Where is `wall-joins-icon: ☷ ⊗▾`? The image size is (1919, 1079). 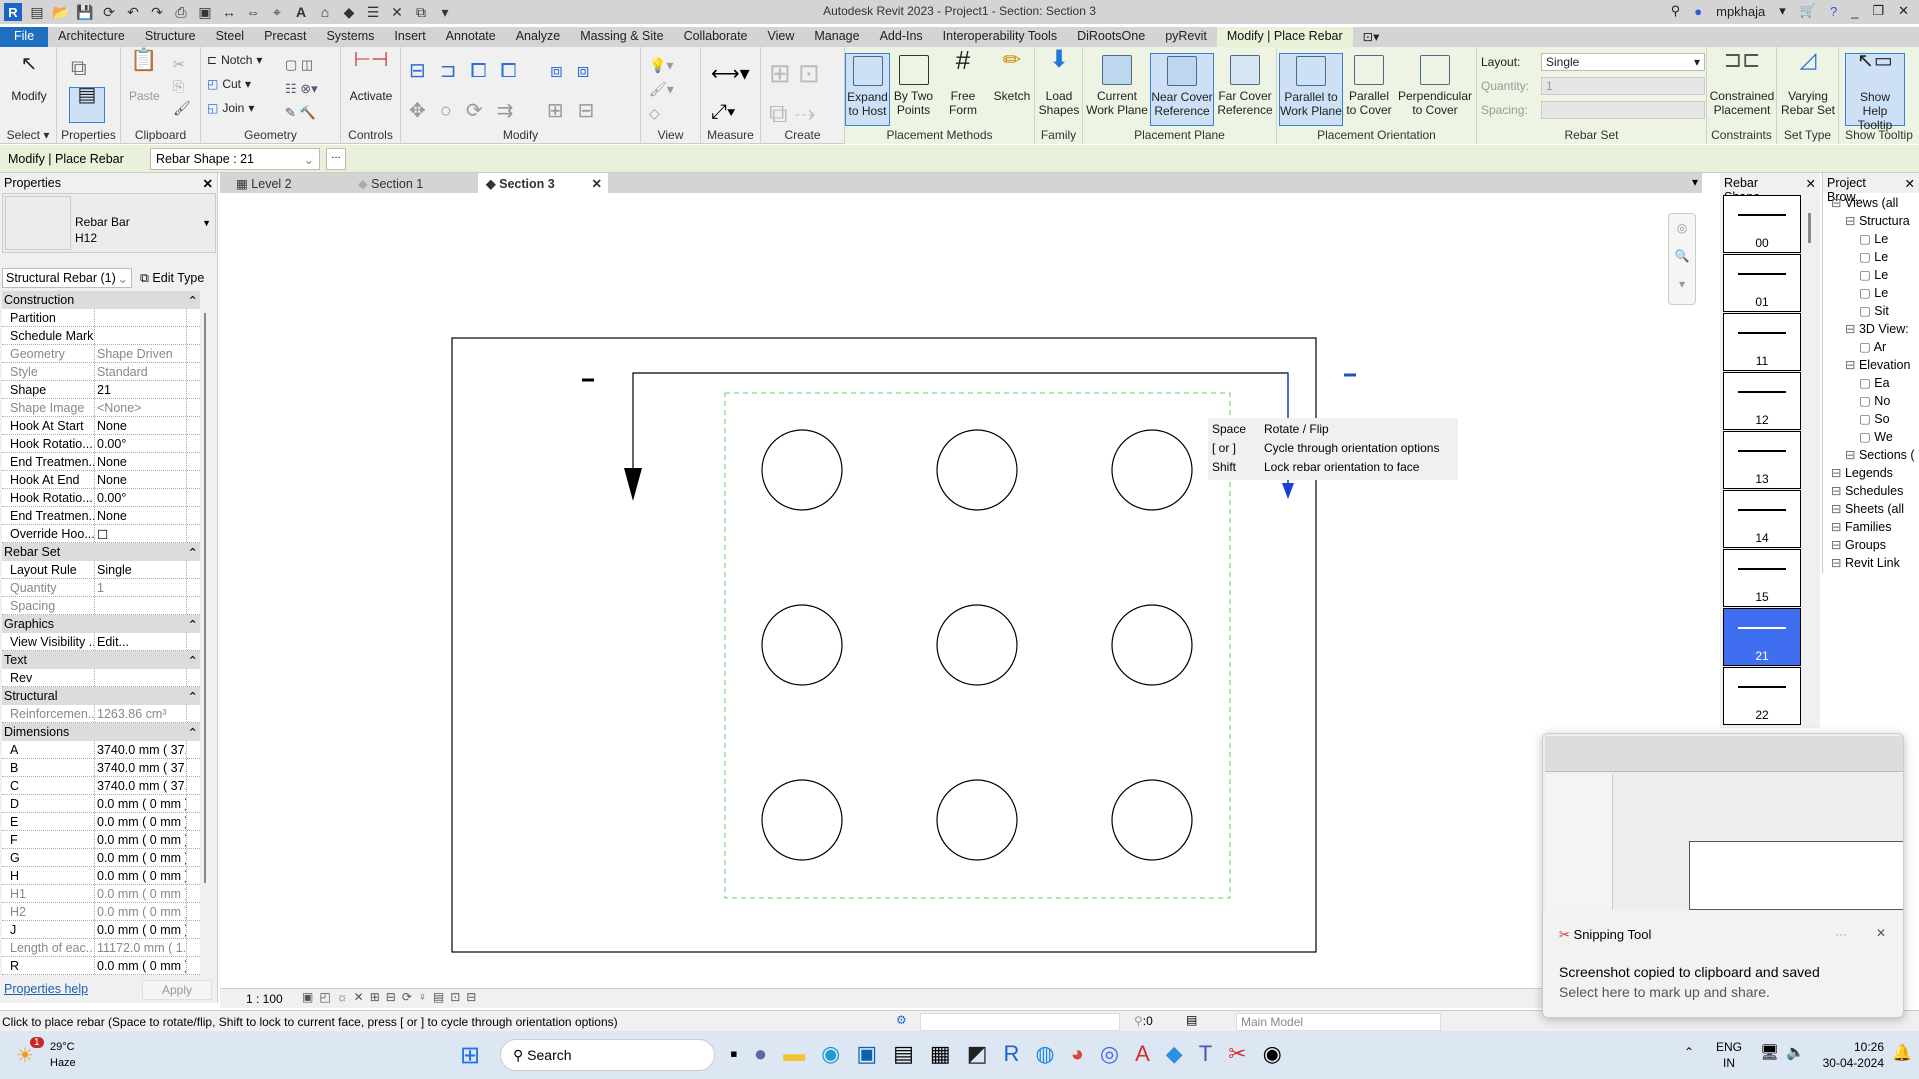
wall-joins-icon: ☷ ⊗▾ is located at coordinates (301, 89).